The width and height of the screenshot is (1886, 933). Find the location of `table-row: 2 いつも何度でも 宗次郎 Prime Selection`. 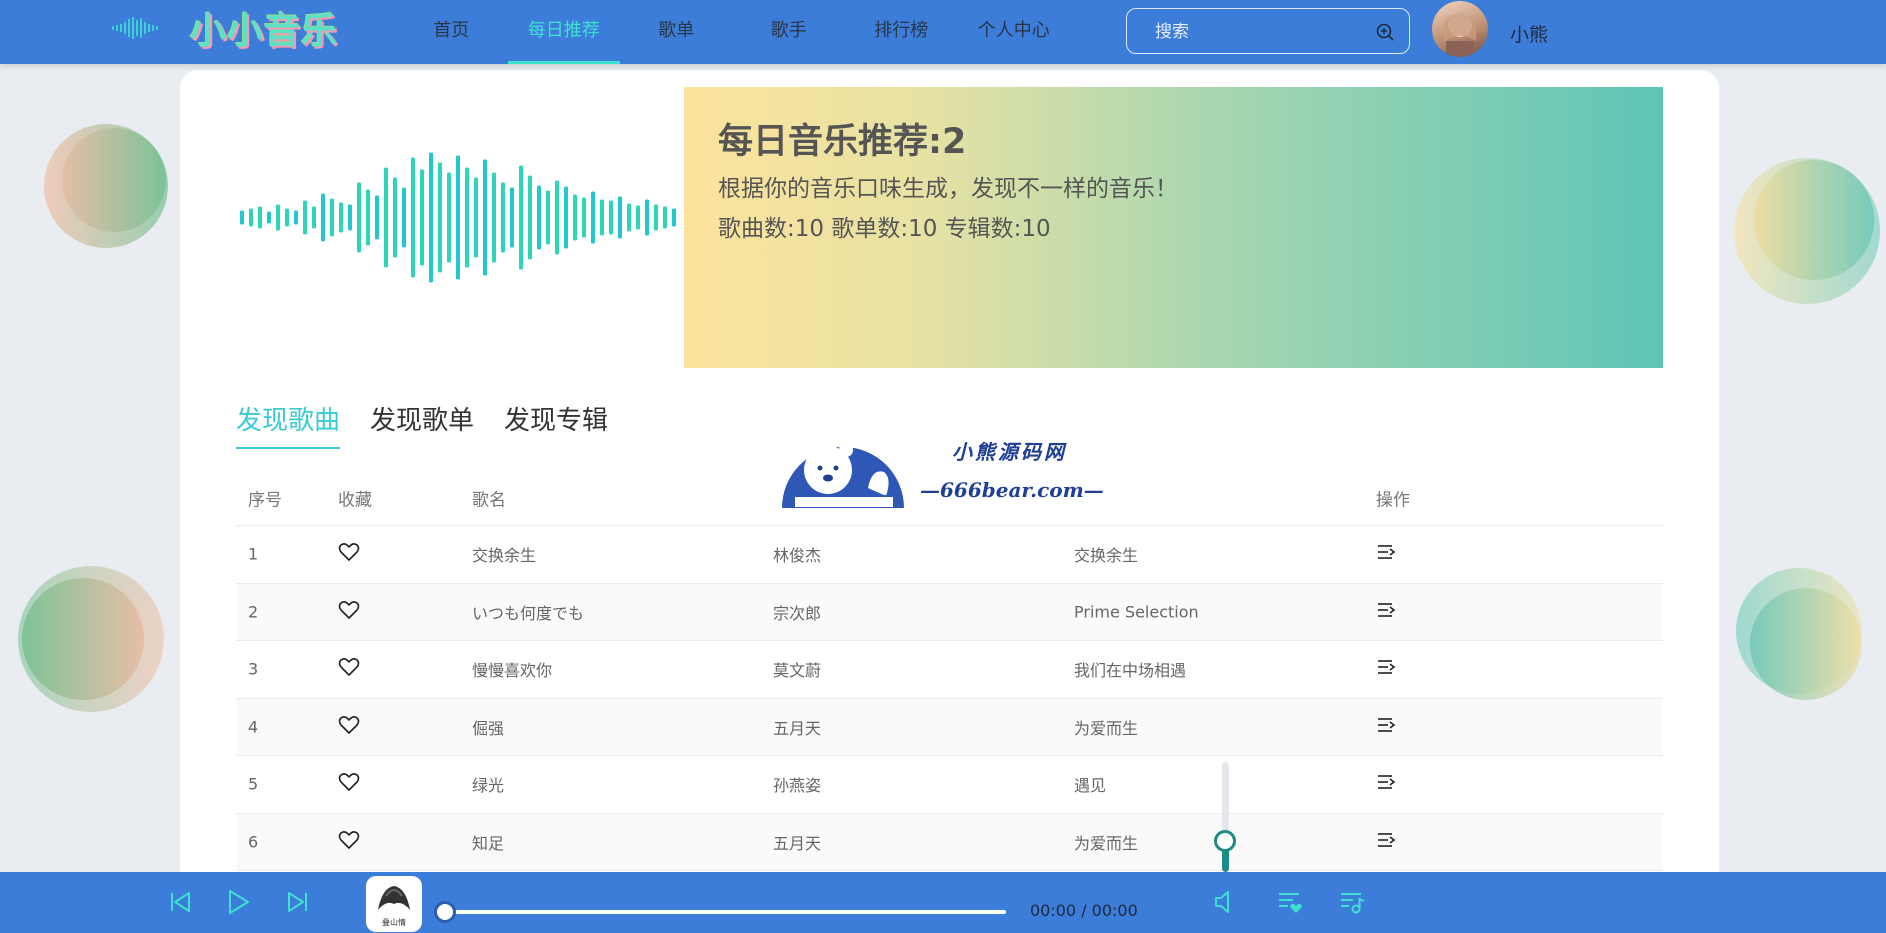

table-row: 2 いつも何度でも 宗次郎 Prime Selection is located at coordinates (949, 612).